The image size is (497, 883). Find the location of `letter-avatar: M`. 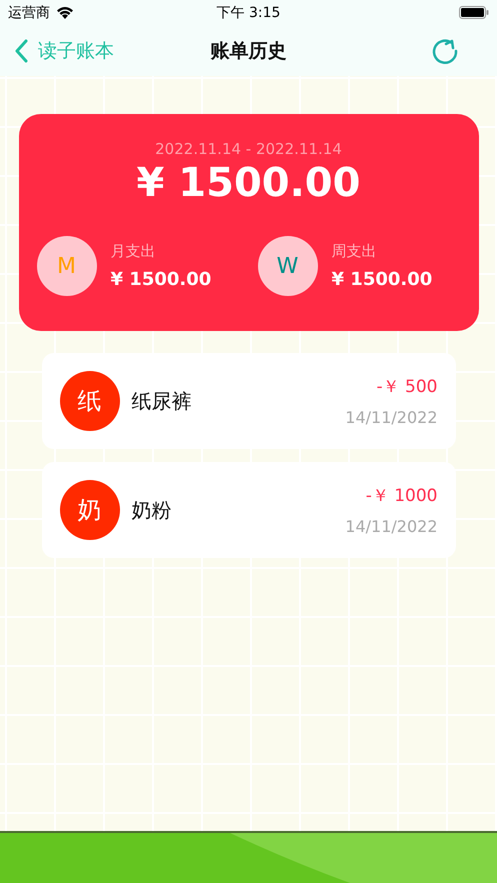

letter-avatar: M is located at coordinates (66, 266).